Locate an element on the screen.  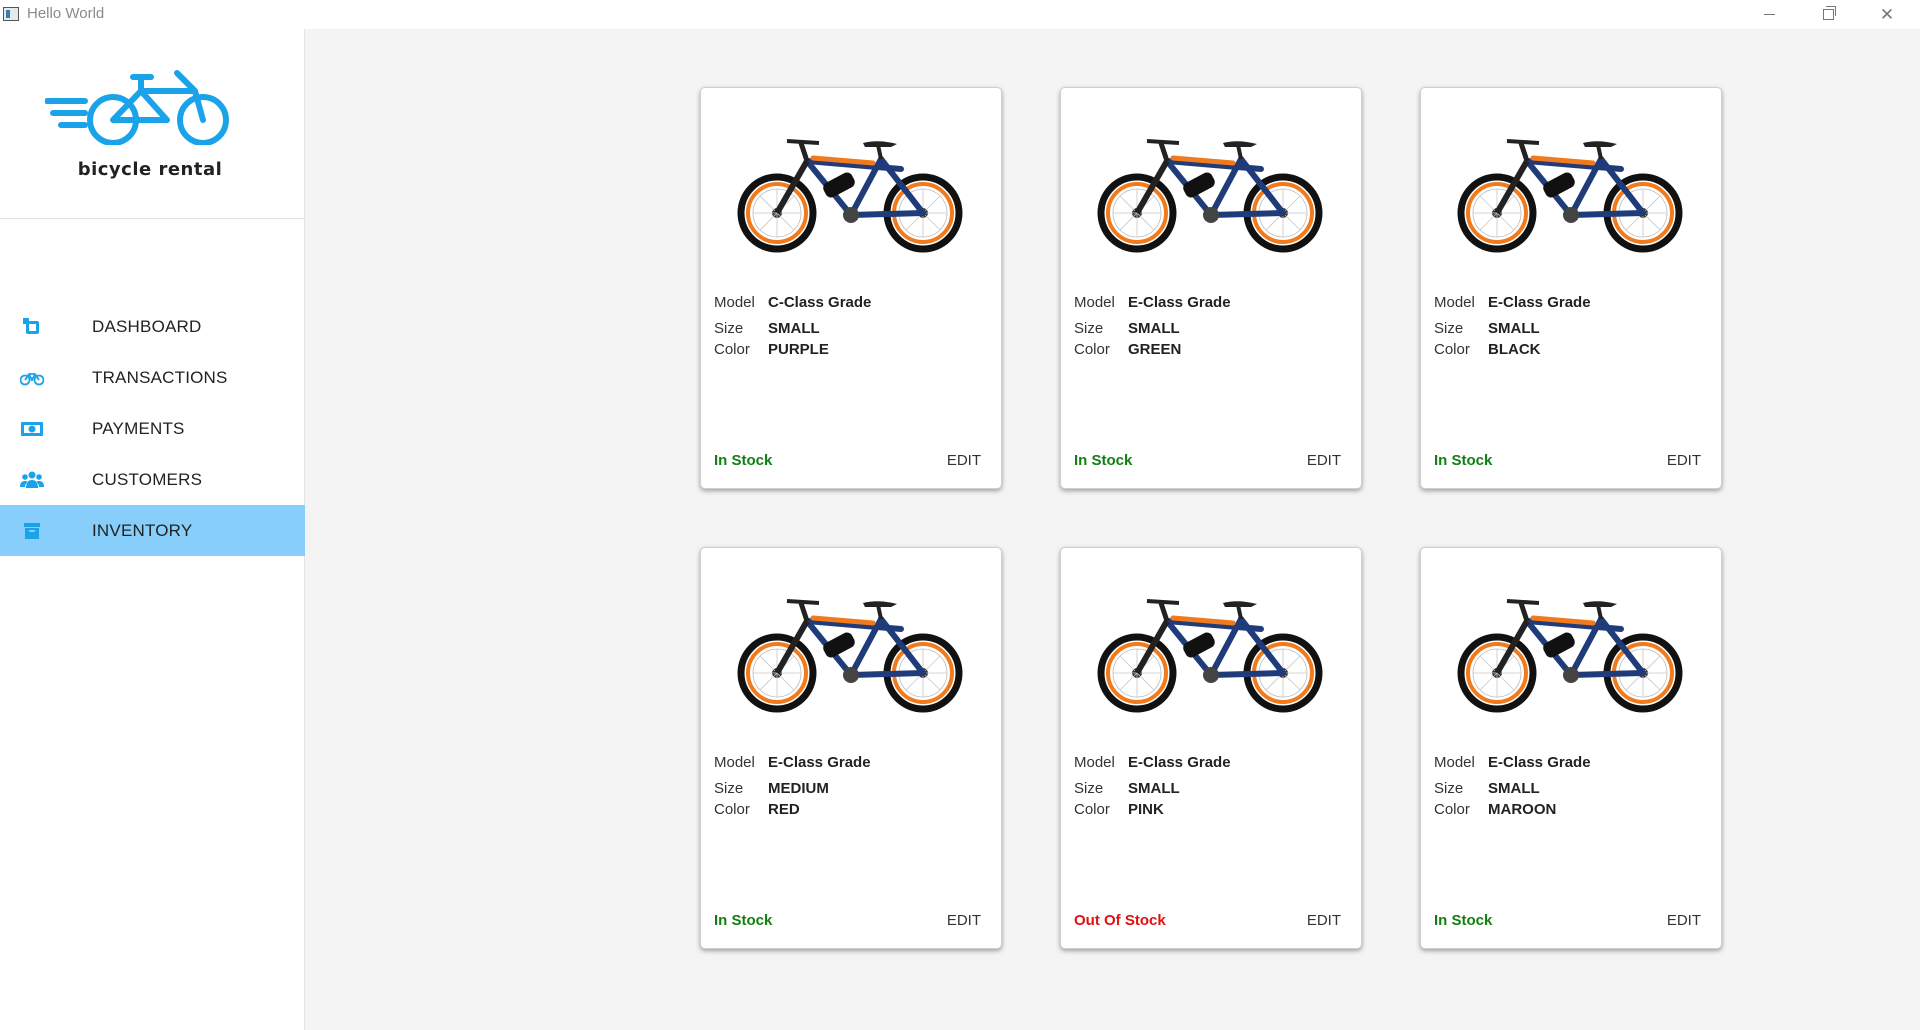
color-value: PINK is located at coordinates (1146, 809).